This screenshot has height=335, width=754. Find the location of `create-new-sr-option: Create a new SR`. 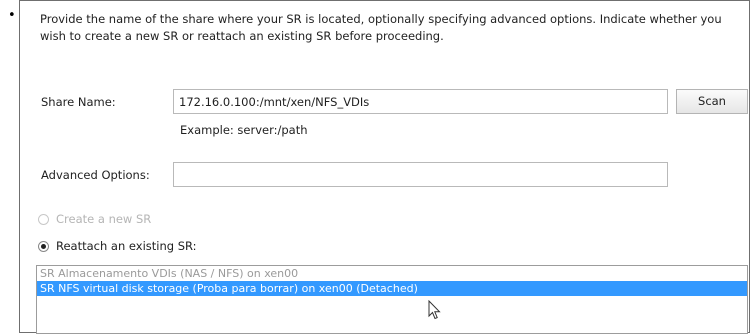

create-new-sr-option: Create a new SR is located at coordinates (94, 219).